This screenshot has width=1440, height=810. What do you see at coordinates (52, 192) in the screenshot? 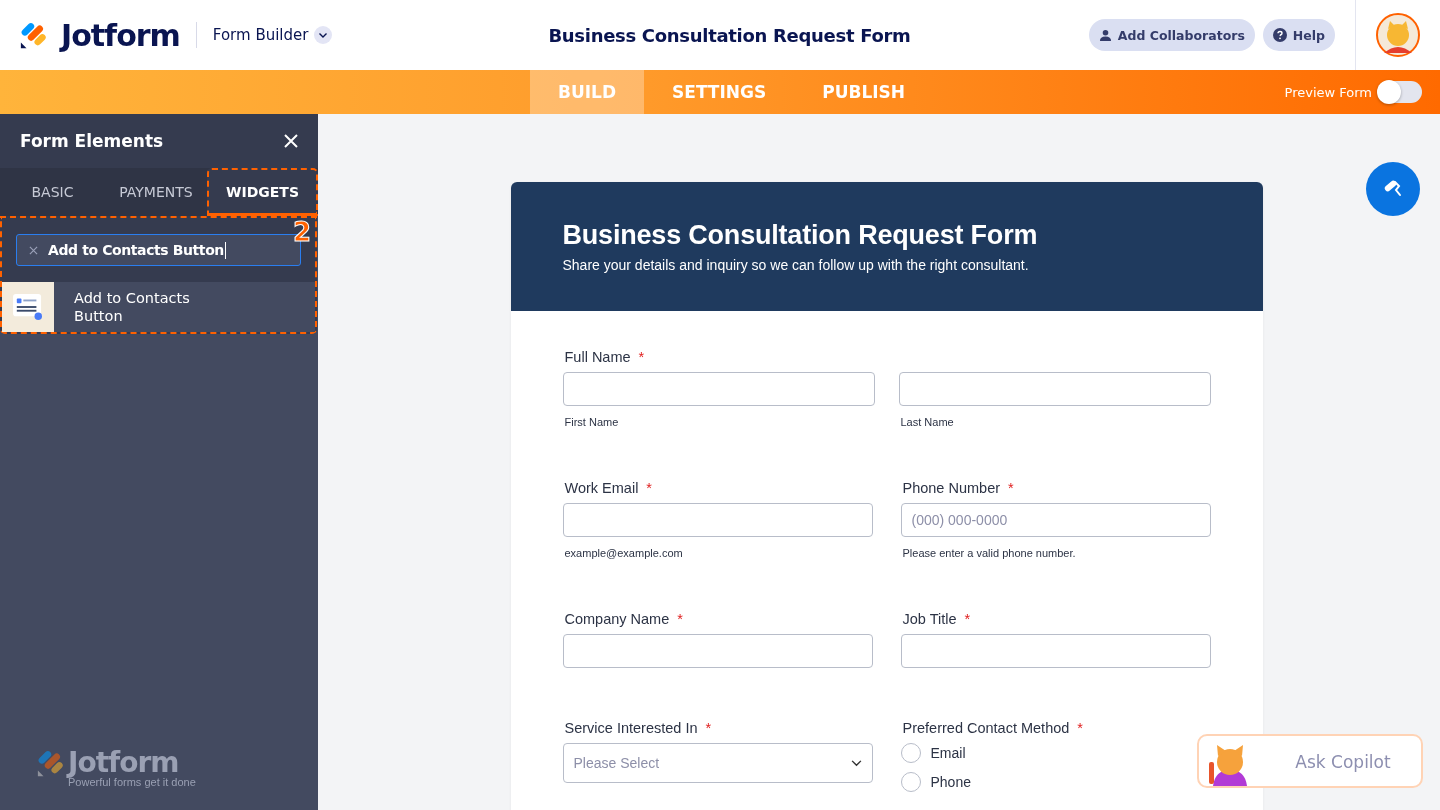
I see `element-tab: BASIC` at bounding box center [52, 192].